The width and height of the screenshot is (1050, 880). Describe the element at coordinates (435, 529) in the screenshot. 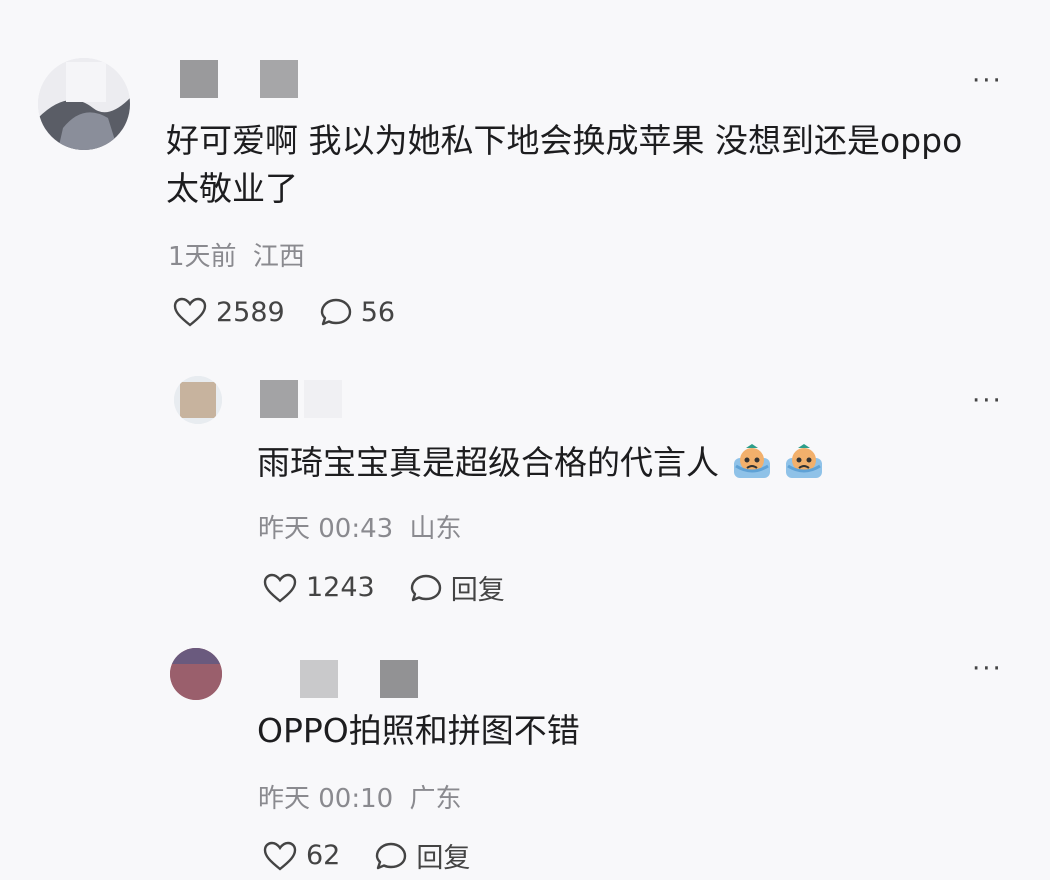

I see `location: 山东` at that location.